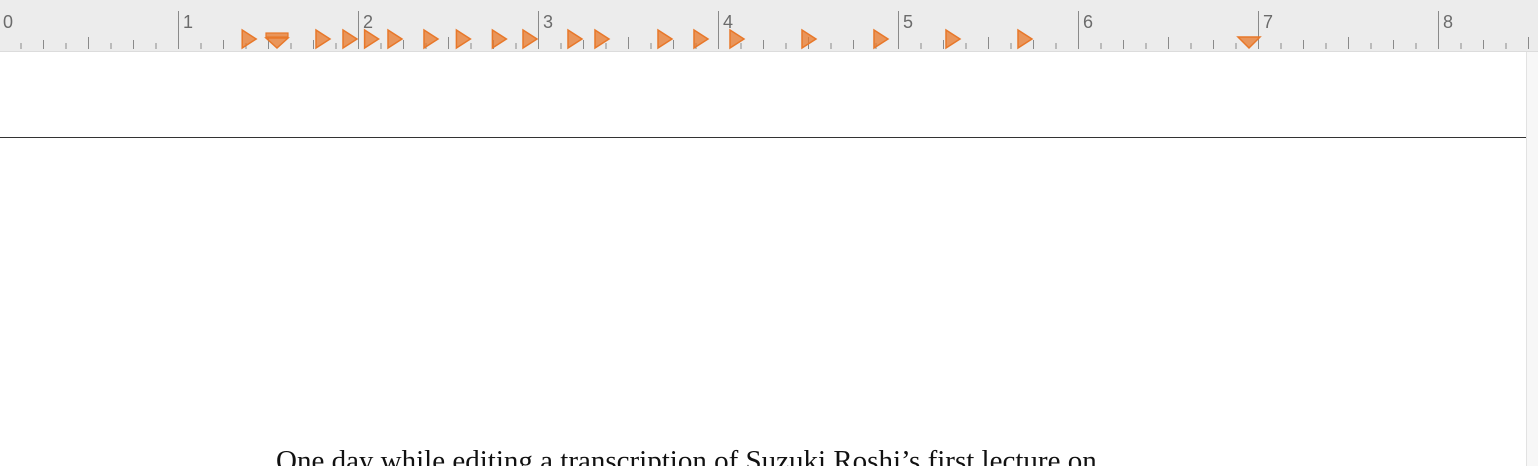  What do you see at coordinates (1268, 22) in the screenshot?
I see `ruler-number: 7` at bounding box center [1268, 22].